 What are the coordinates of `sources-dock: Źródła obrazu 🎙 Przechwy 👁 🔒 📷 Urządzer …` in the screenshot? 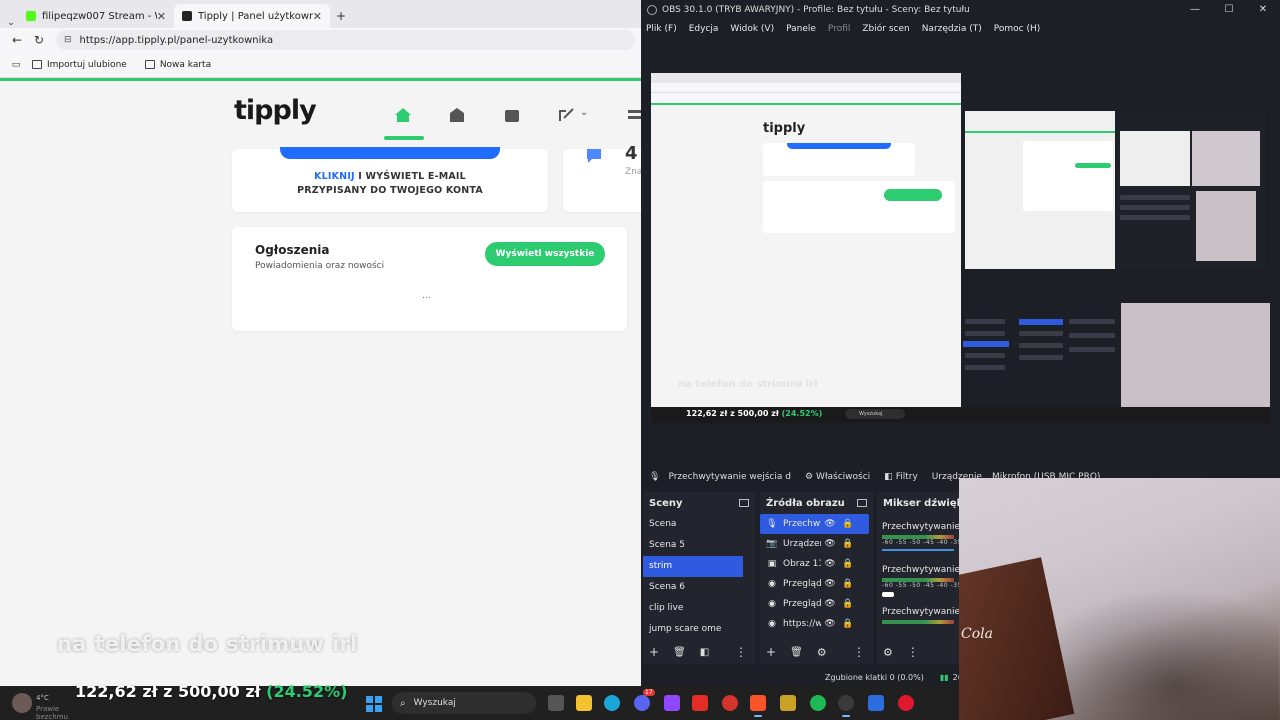 It's located at (816, 578).